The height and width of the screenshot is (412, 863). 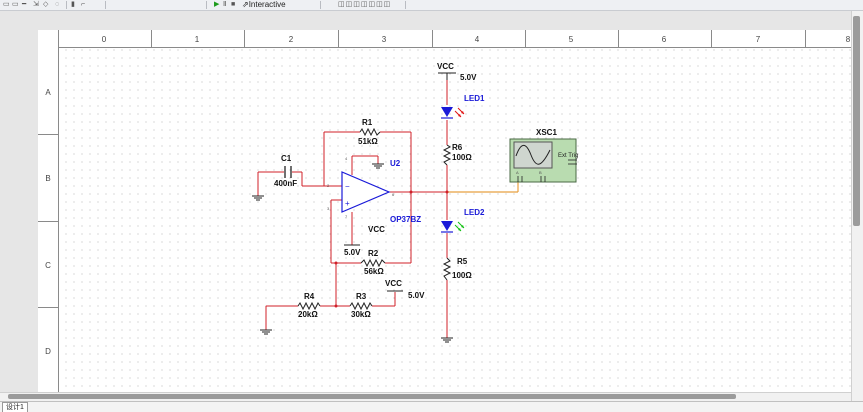 What do you see at coordinates (372, 396) in the screenshot?
I see `horizontal-scrollbar-thumb` at bounding box center [372, 396].